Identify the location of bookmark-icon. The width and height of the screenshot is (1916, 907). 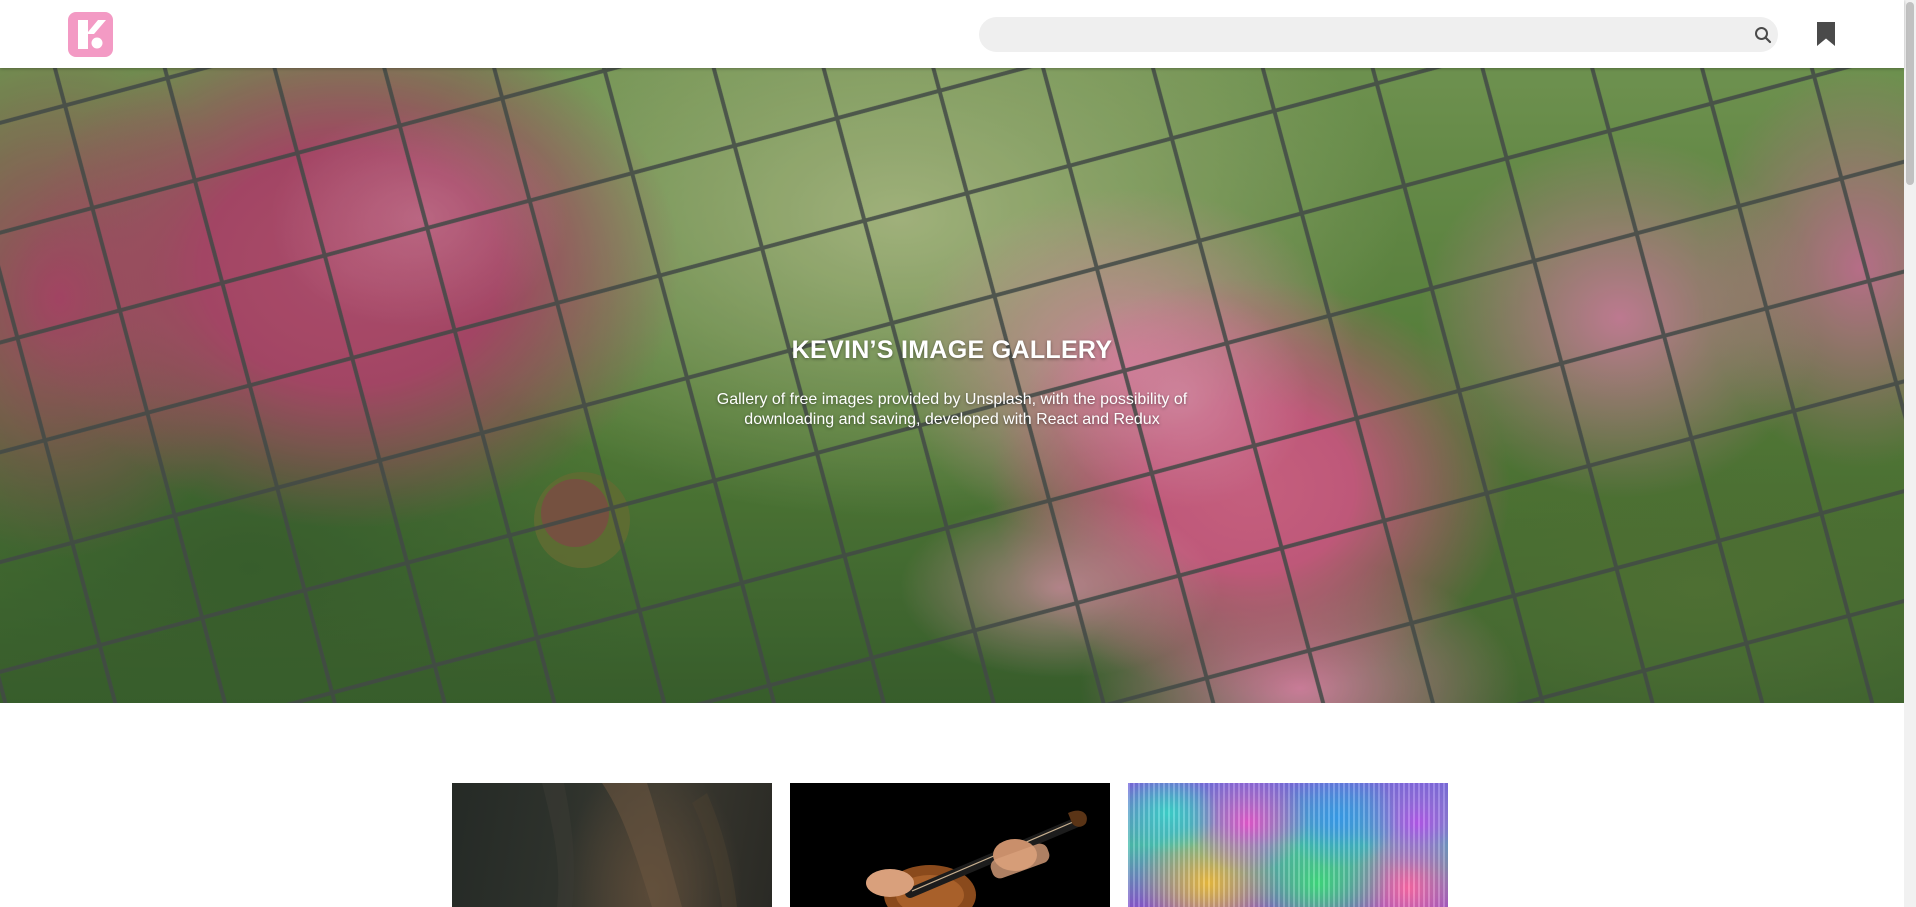
(1826, 34).